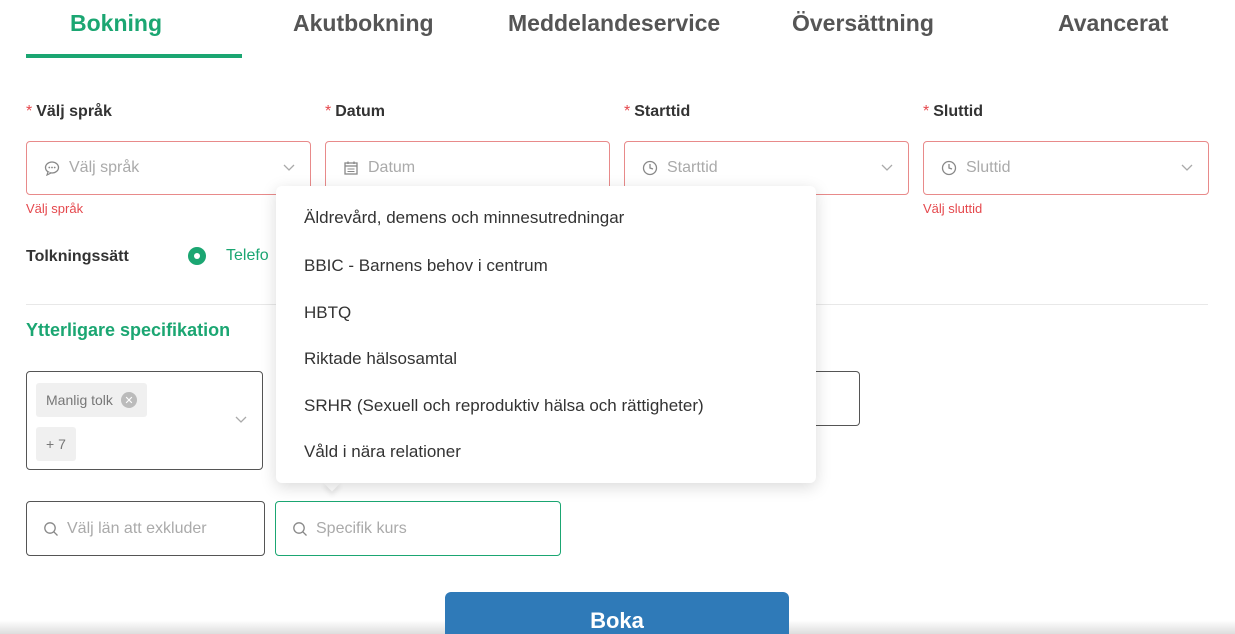 This screenshot has height=634, width=1235. Describe the element at coordinates (144, 420) in the screenshot. I see `specification-multiselect: Manlig tolk ✕ + 7` at that location.